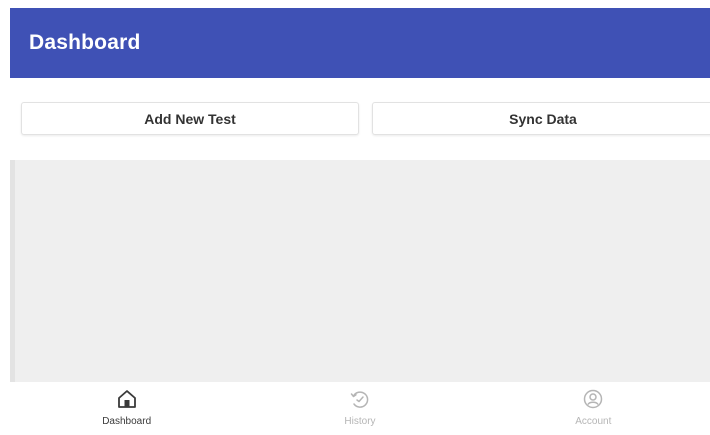 The width and height of the screenshot is (710, 435). I want to click on account-icon, so click(593, 399).